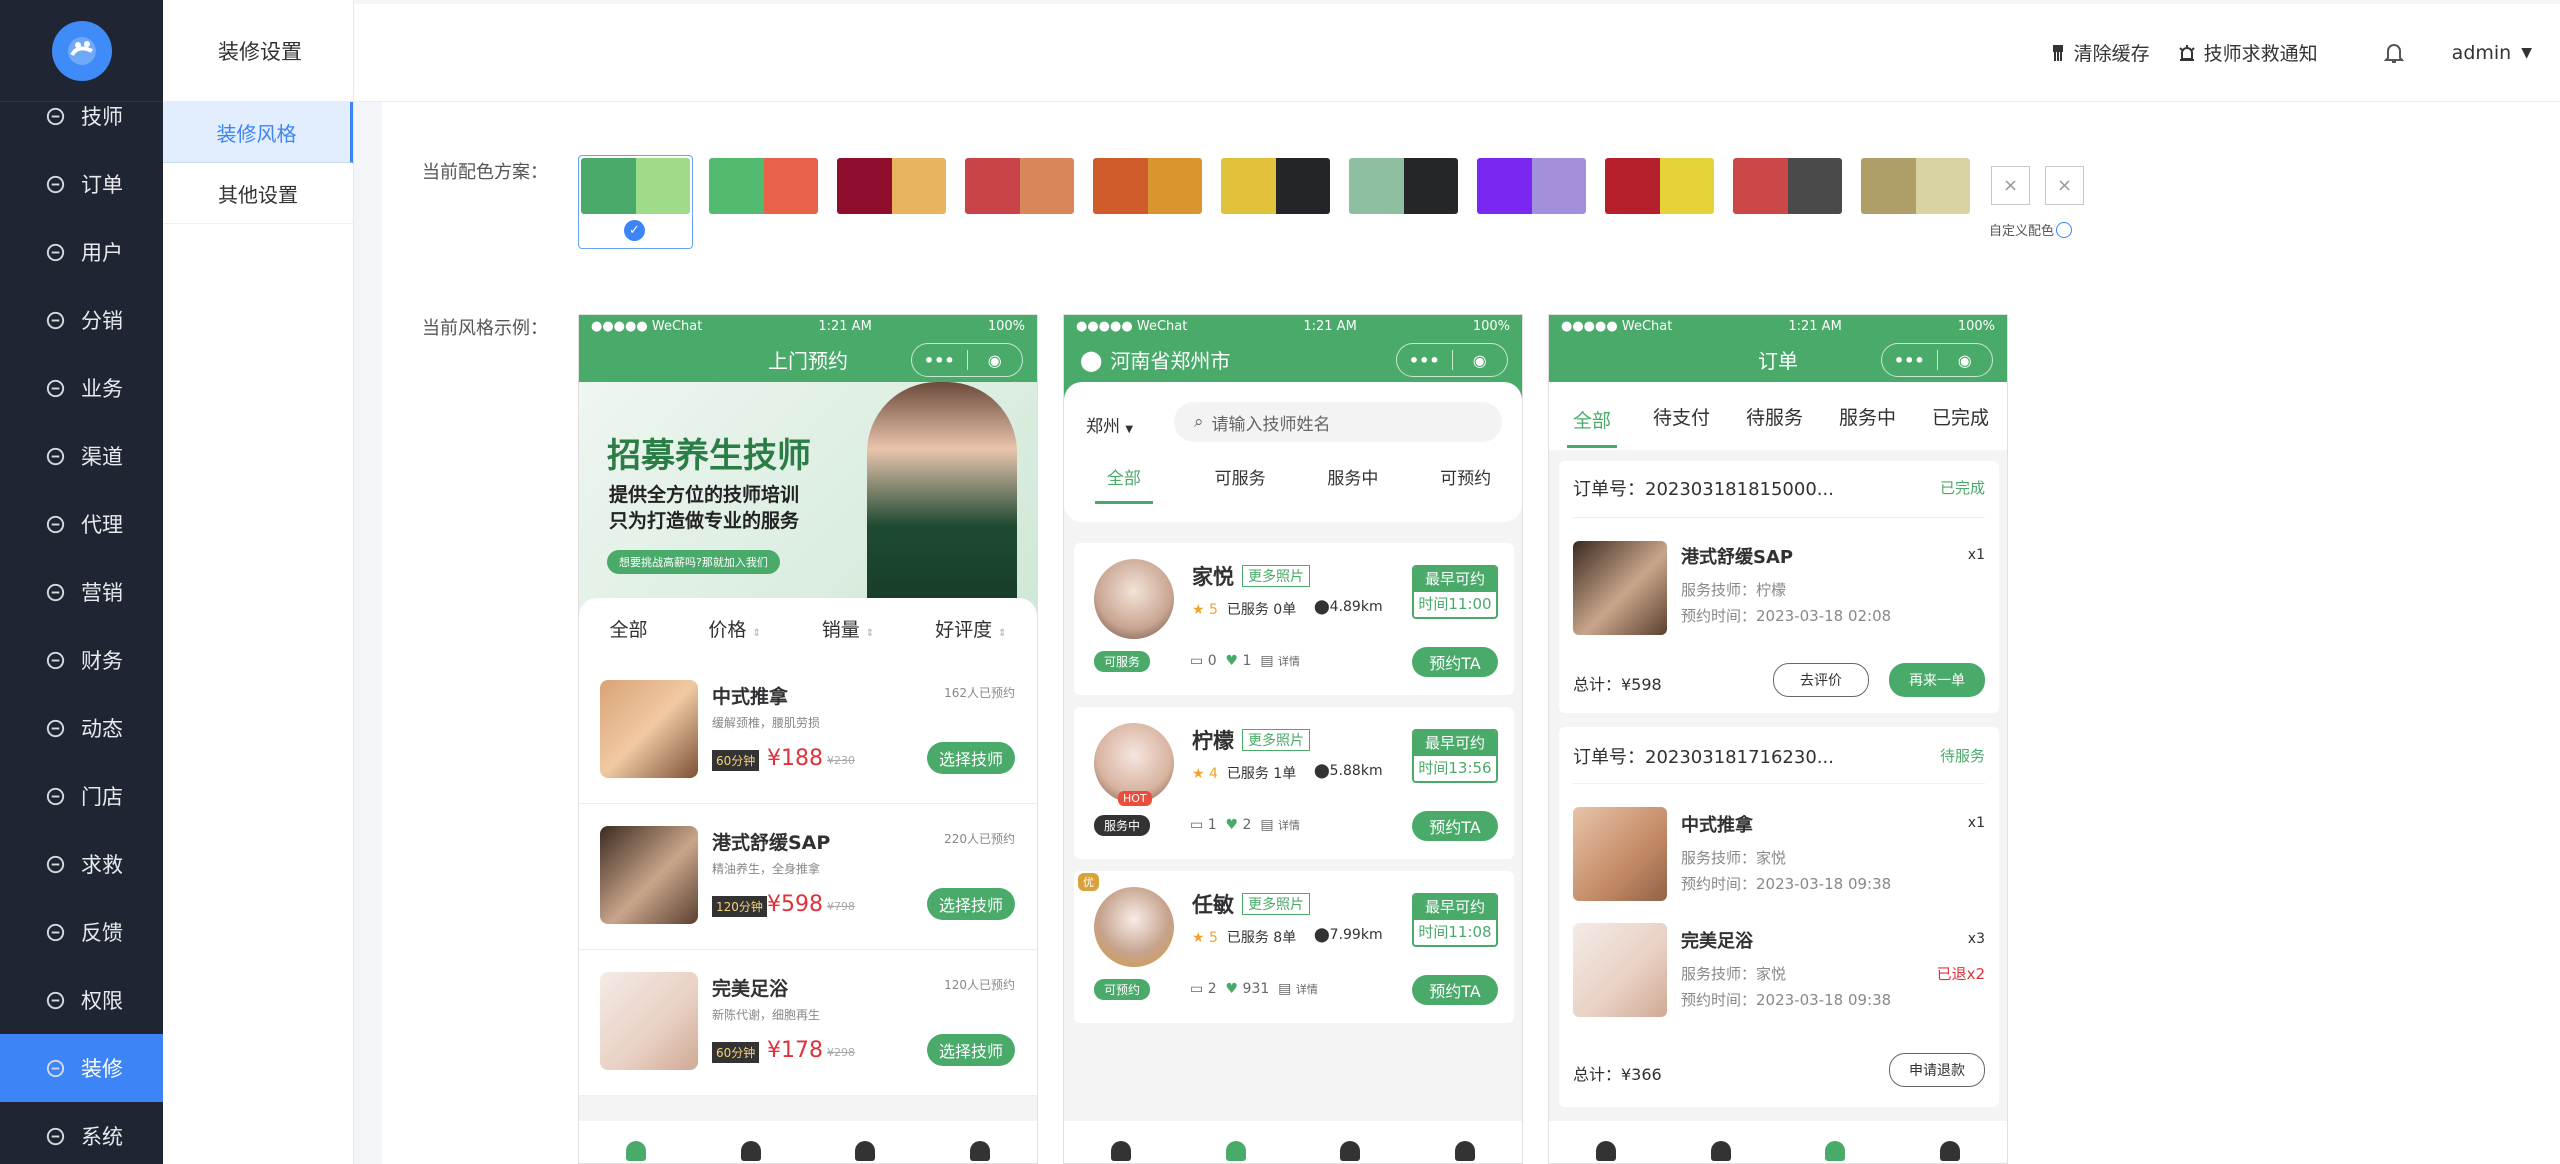 This screenshot has height=1164, width=2560. I want to click on tab-in-service: 服务中, so click(1867, 416).